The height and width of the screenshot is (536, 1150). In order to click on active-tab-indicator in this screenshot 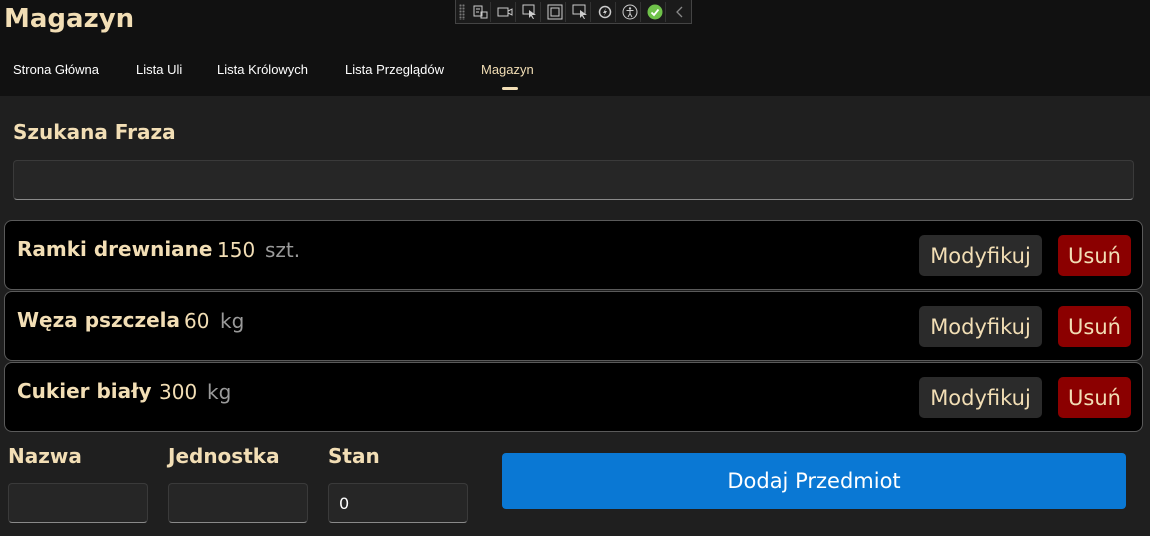, I will do `click(510, 88)`.